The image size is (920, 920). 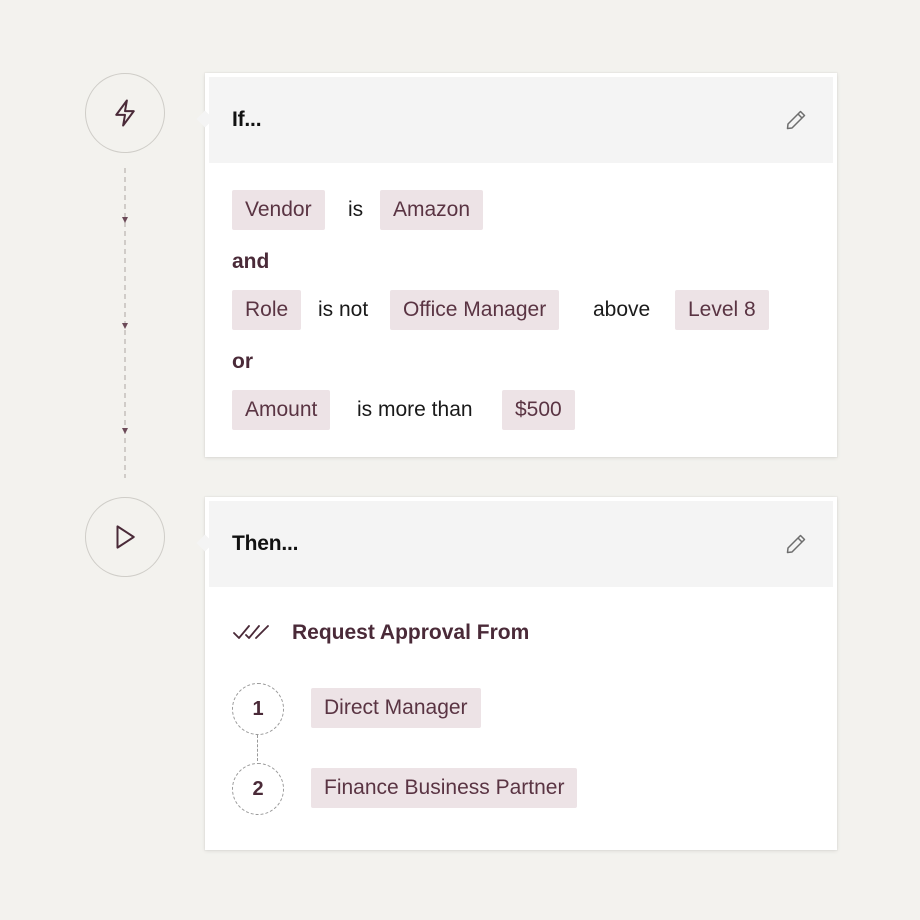 I want to click on if-node, so click(x=125, y=113).